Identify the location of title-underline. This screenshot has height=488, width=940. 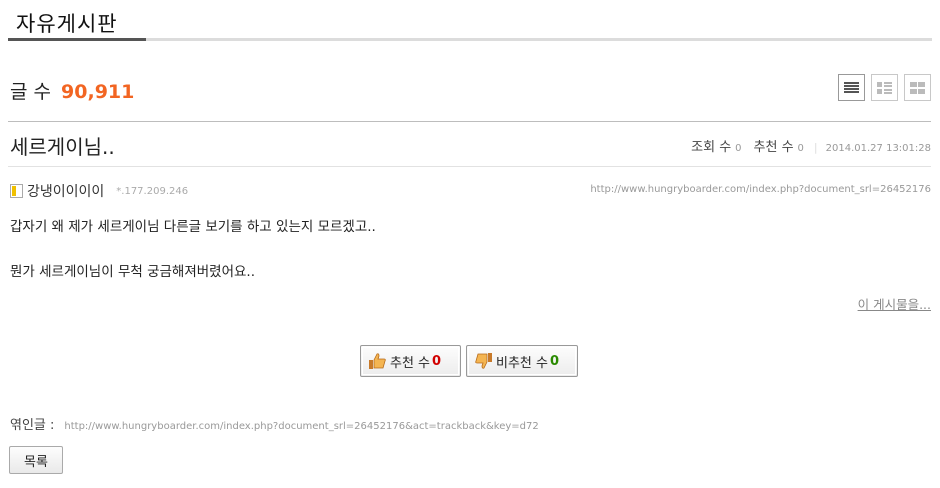
(470, 39).